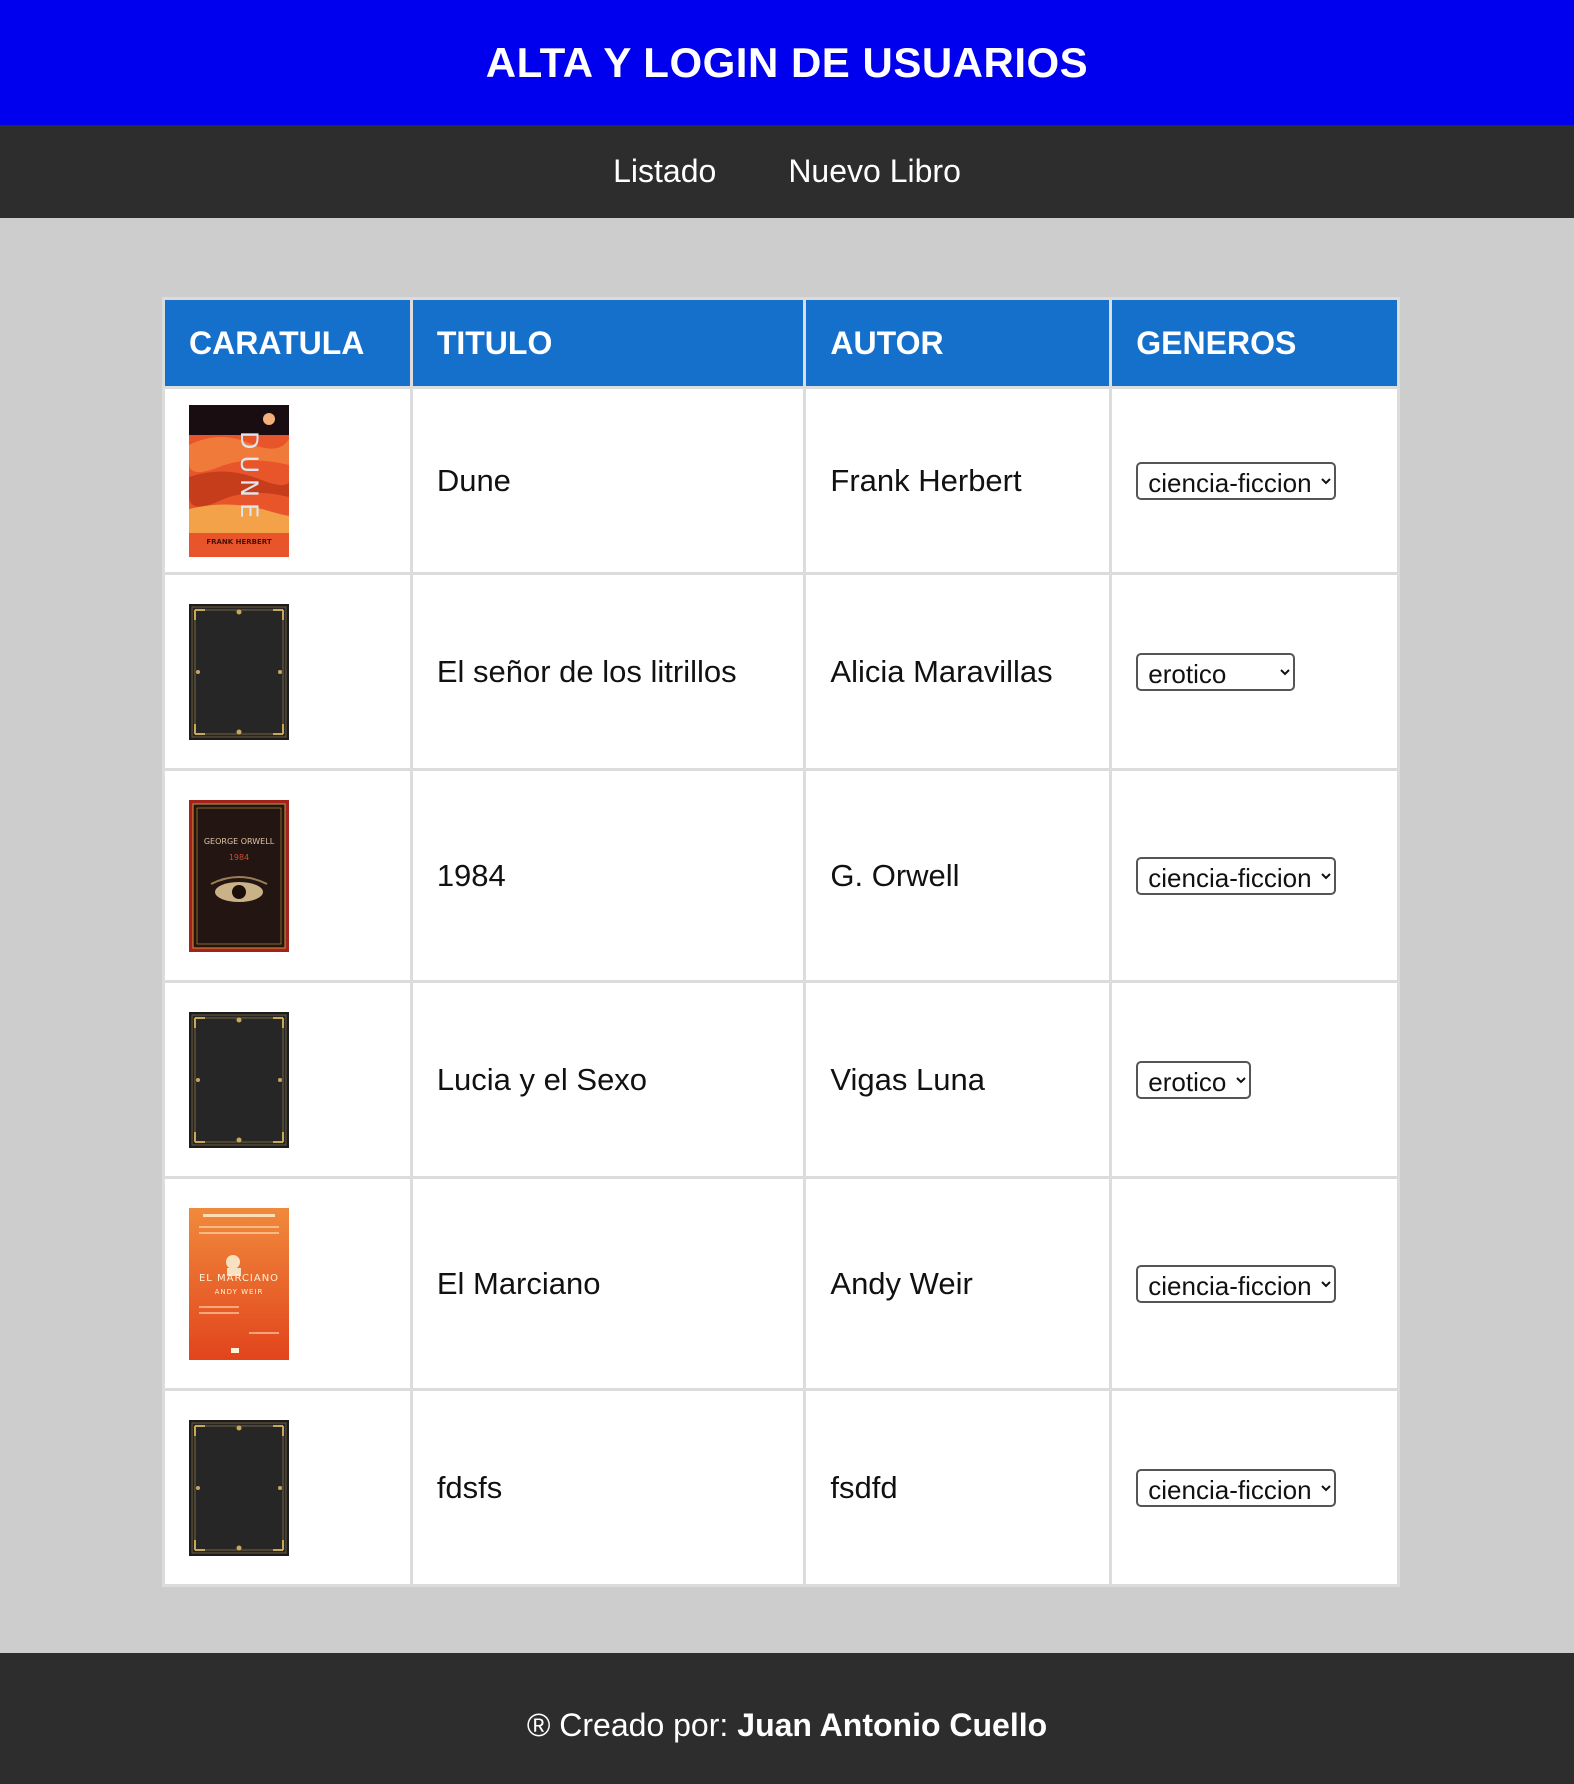 This screenshot has width=1574, height=1784. I want to click on page-header: ALTA Y LOGIN DE USUARIOS, so click(787, 62).